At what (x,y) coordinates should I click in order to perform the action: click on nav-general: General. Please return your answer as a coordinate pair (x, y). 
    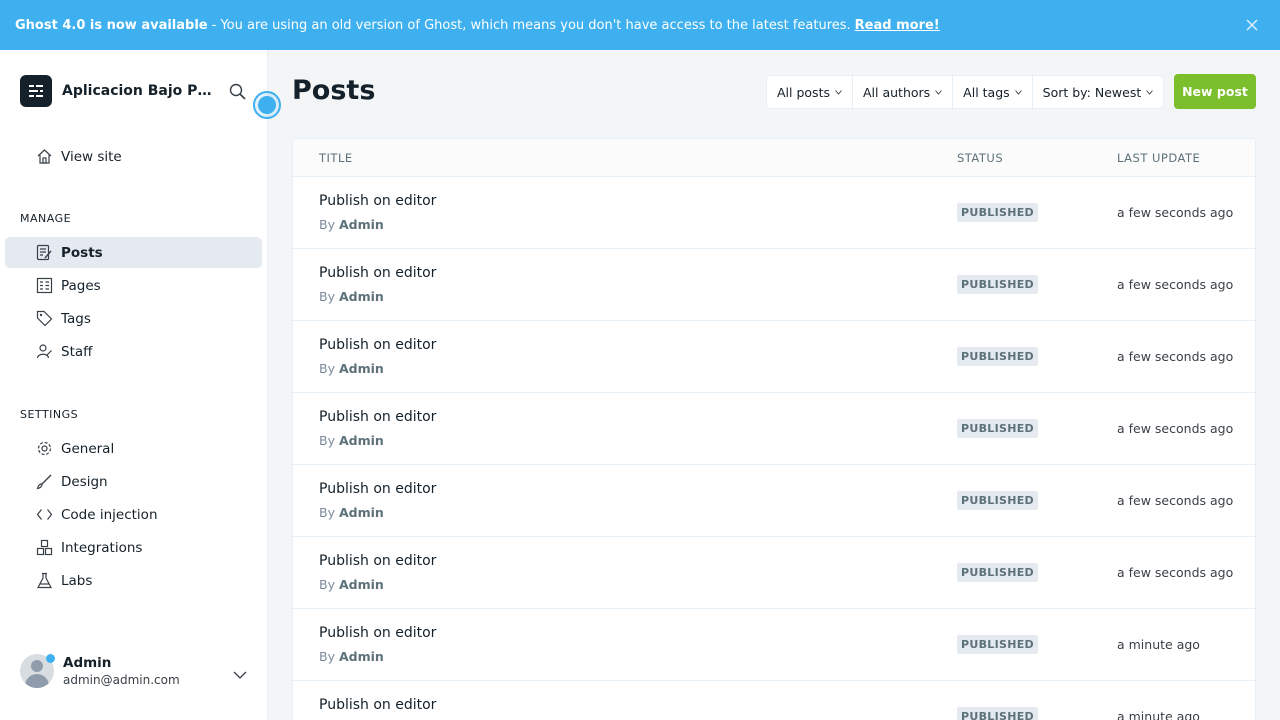
    Looking at the image, I should click on (133, 448).